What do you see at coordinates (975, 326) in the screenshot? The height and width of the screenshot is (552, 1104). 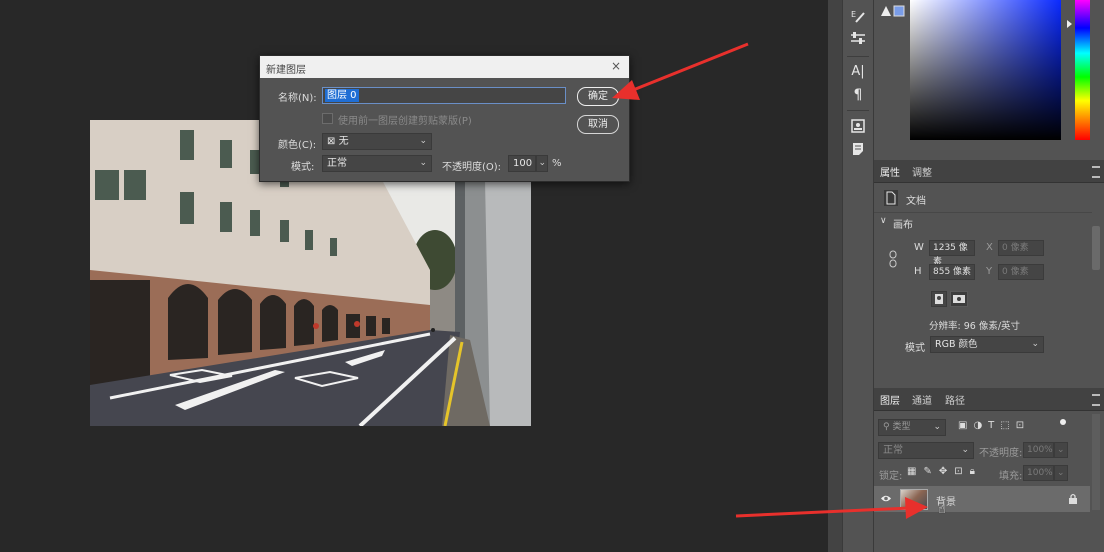 I see `resolution-text: 分辨率: 96 像素/英寸` at bounding box center [975, 326].